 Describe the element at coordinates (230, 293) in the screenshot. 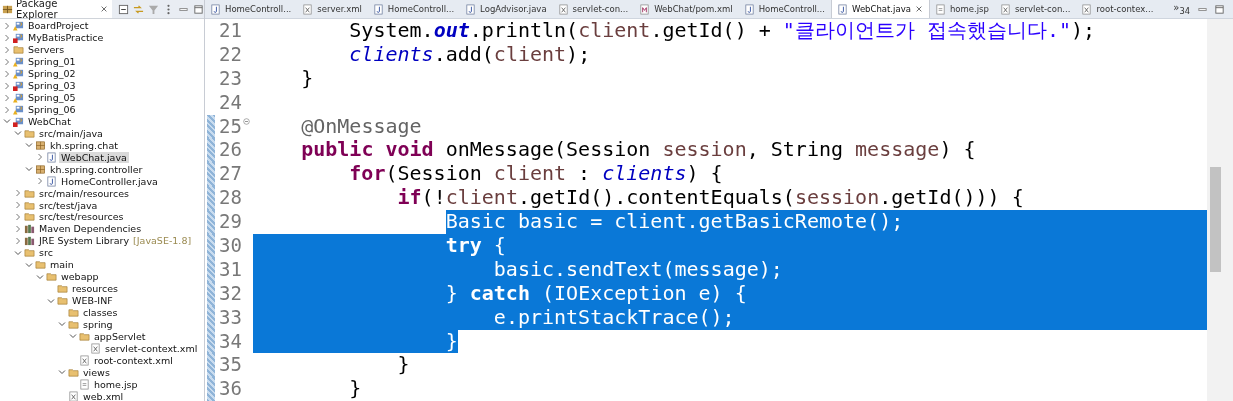

I see `line-number: 32` at that location.